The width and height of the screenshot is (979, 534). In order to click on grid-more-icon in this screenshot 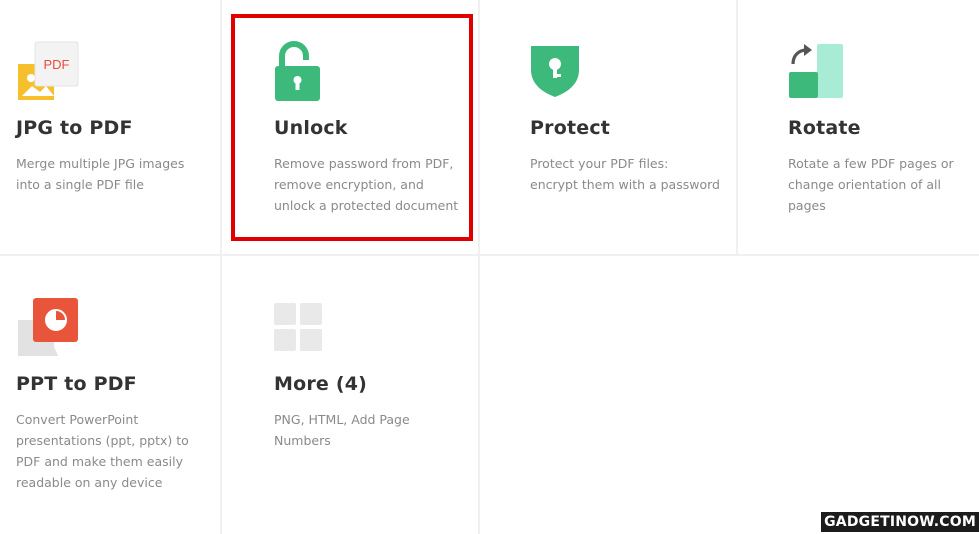, I will do `click(306, 335)`.